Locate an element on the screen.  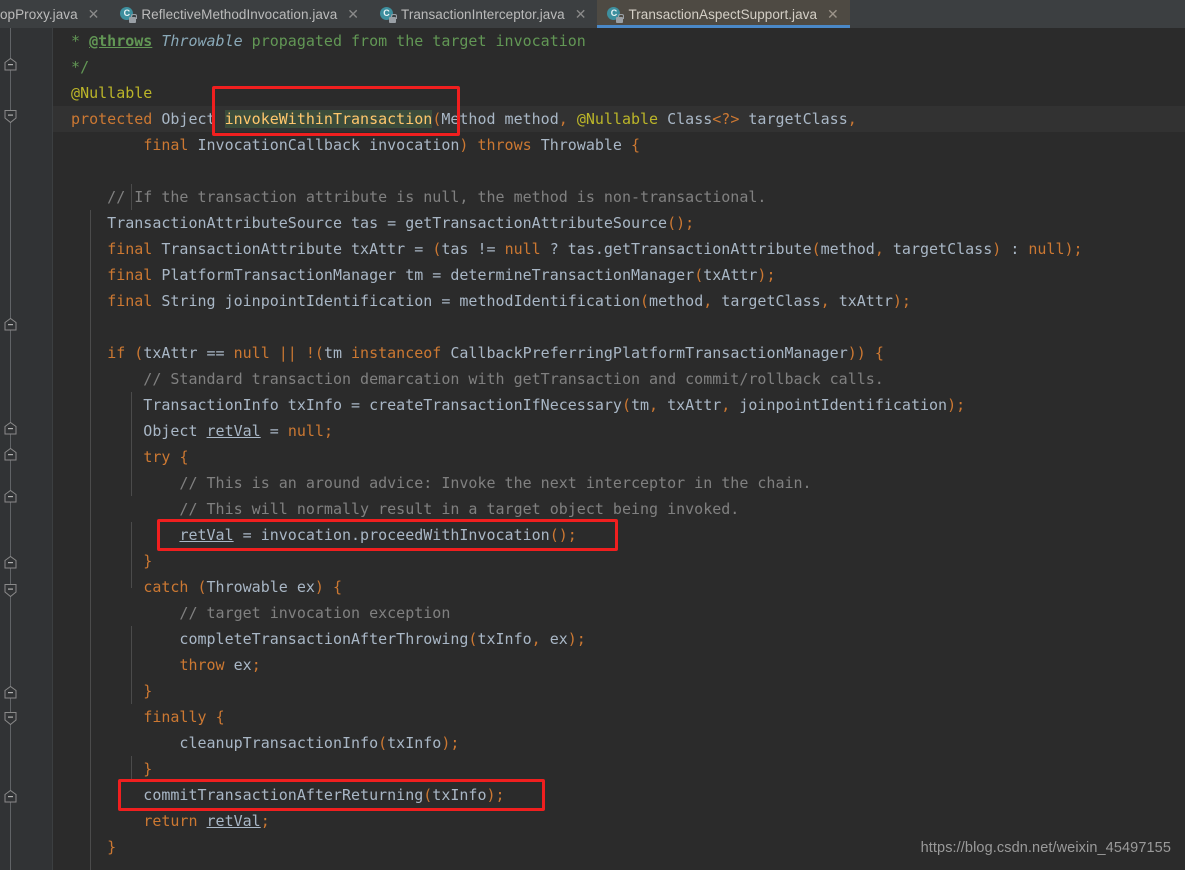
code-token: catch is located at coordinates (170, 587).